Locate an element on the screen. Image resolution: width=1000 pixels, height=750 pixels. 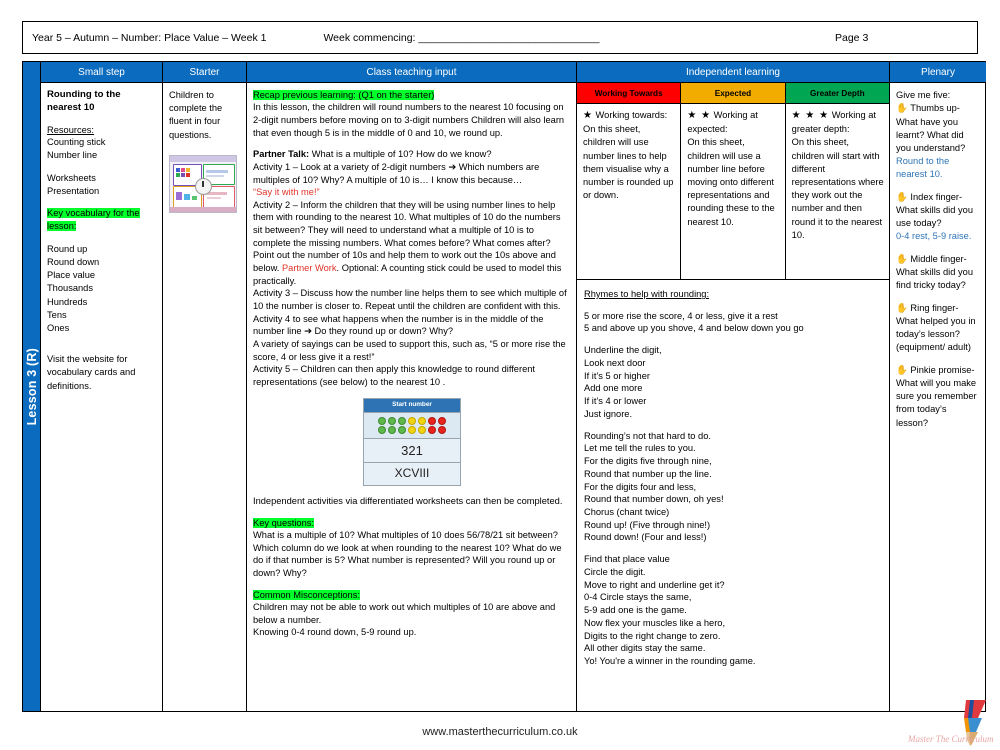
column-header-starter: Starter is located at coordinates (204, 72).